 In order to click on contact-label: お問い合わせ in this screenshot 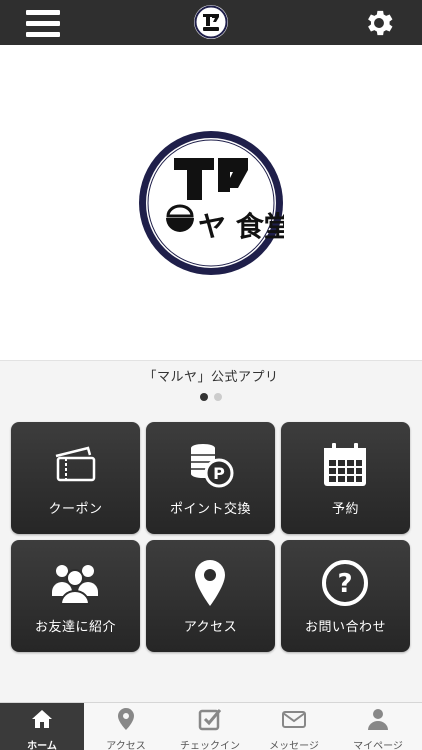, I will do `click(345, 627)`.